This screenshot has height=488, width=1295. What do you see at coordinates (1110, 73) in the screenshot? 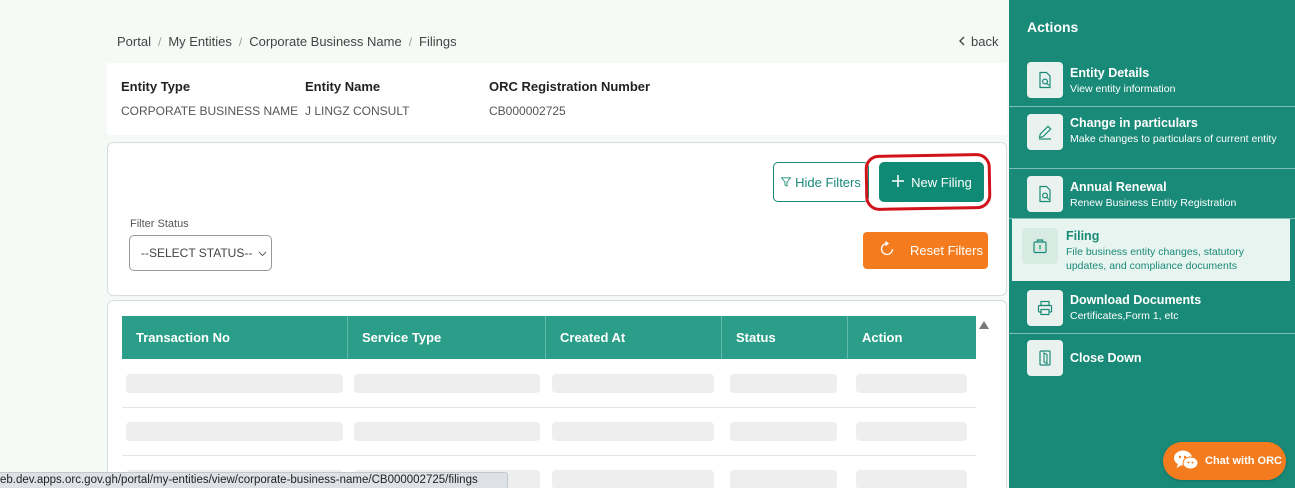
I see `sidebar-item-label: Entity Details` at bounding box center [1110, 73].